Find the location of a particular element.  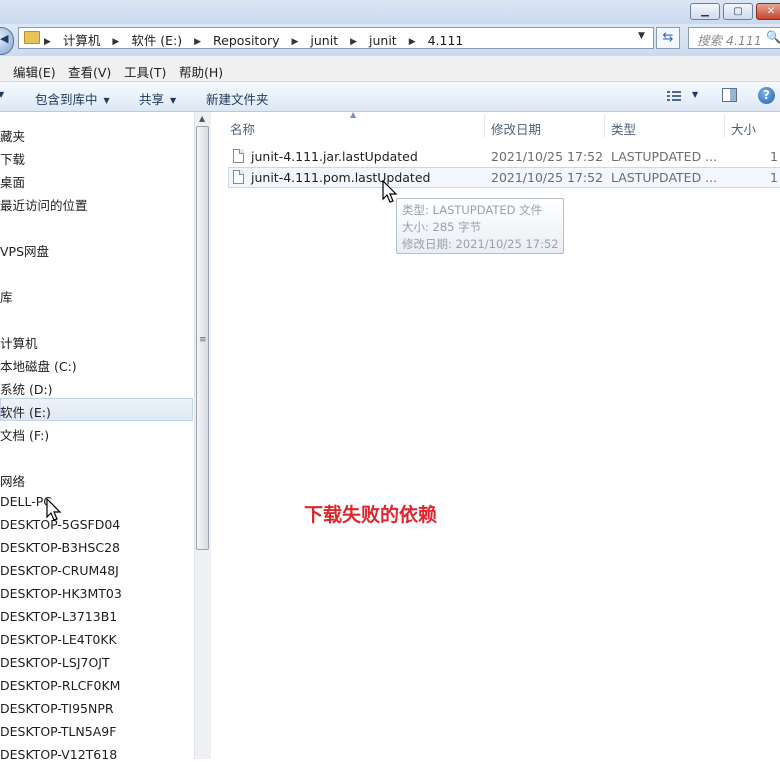

view-options-icon is located at coordinates (674, 96).